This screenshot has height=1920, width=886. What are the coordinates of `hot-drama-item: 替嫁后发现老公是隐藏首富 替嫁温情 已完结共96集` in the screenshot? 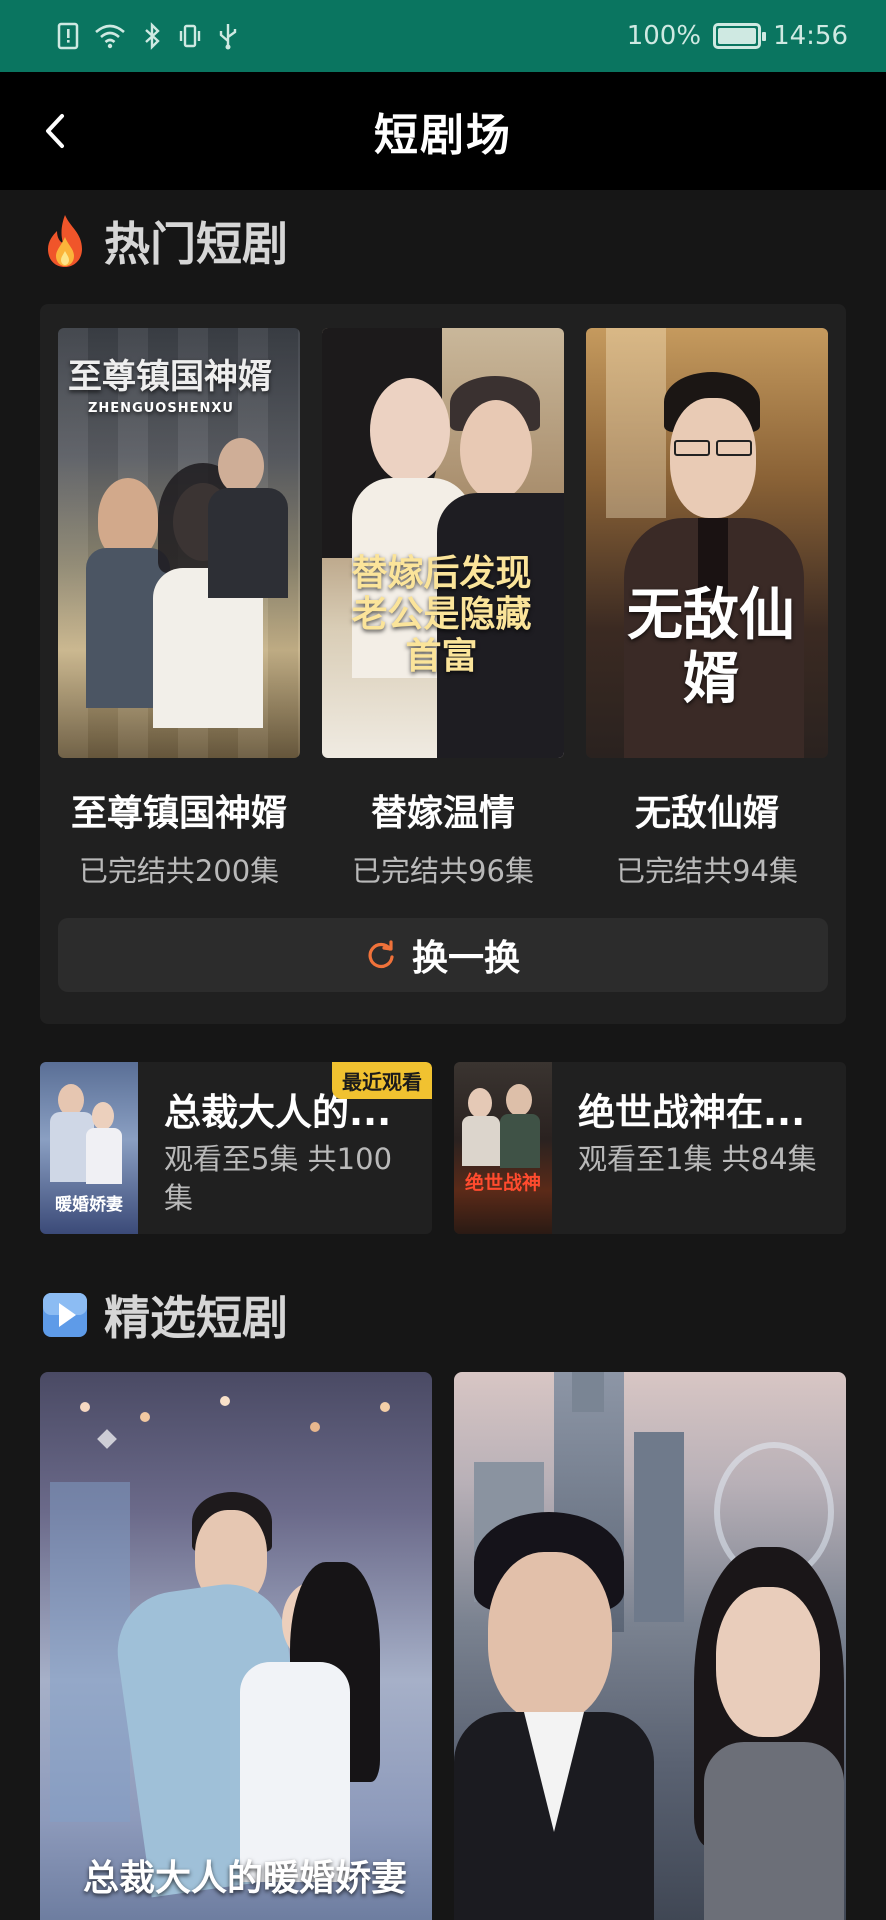 It's located at (443, 609).